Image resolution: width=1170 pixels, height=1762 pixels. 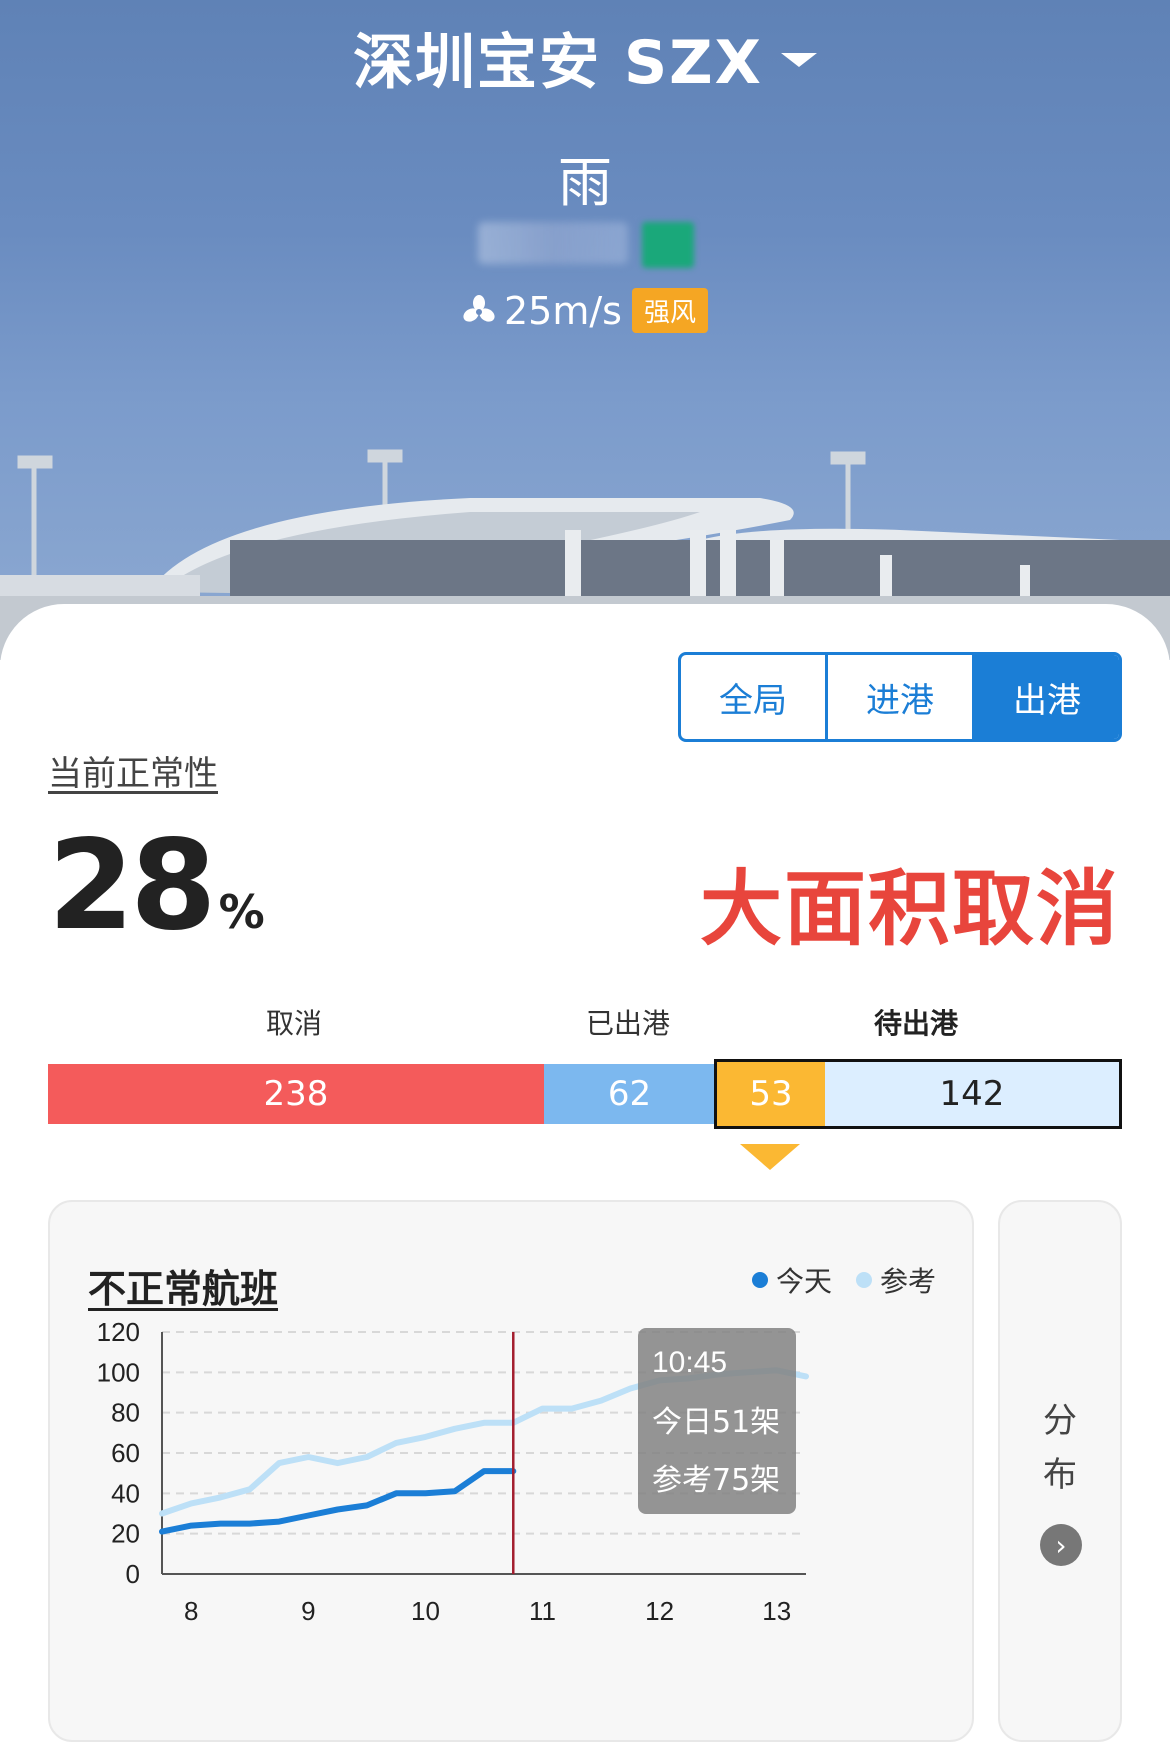 What do you see at coordinates (716, 1480) in the screenshot?
I see `tooltip-reference: 参考75架` at bounding box center [716, 1480].